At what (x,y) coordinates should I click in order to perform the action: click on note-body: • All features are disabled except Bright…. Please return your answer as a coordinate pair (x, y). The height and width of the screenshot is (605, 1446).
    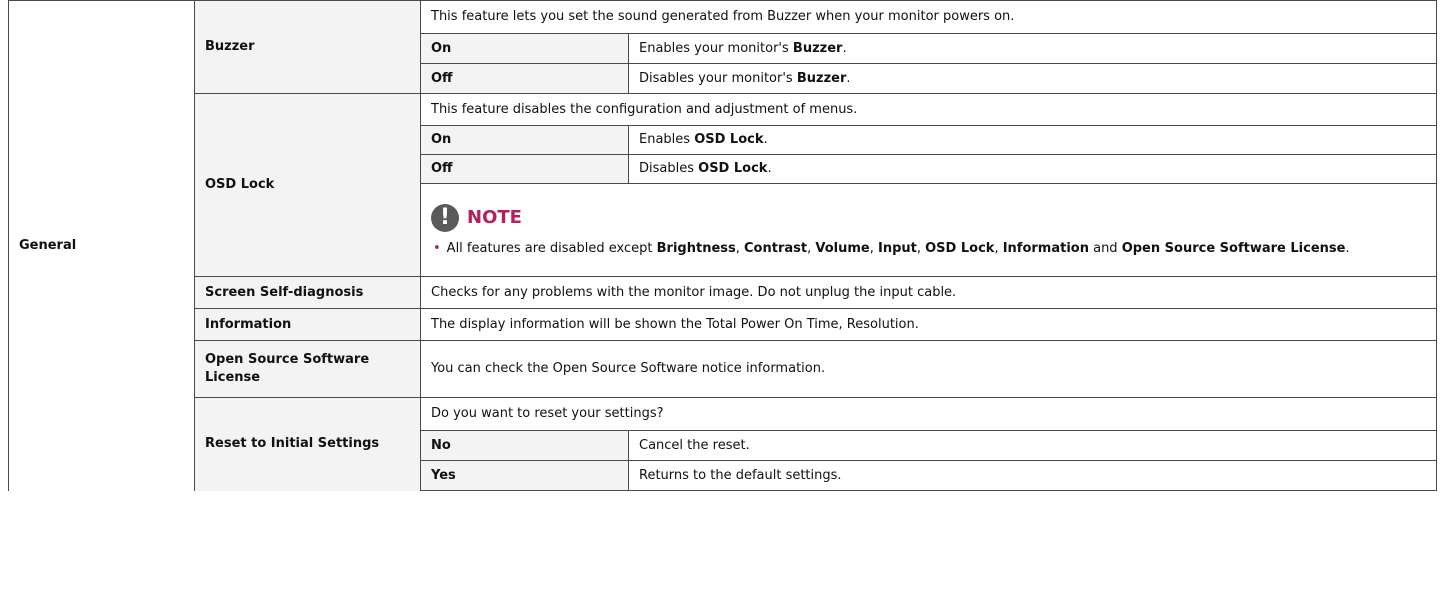
    Looking at the image, I should click on (891, 248).